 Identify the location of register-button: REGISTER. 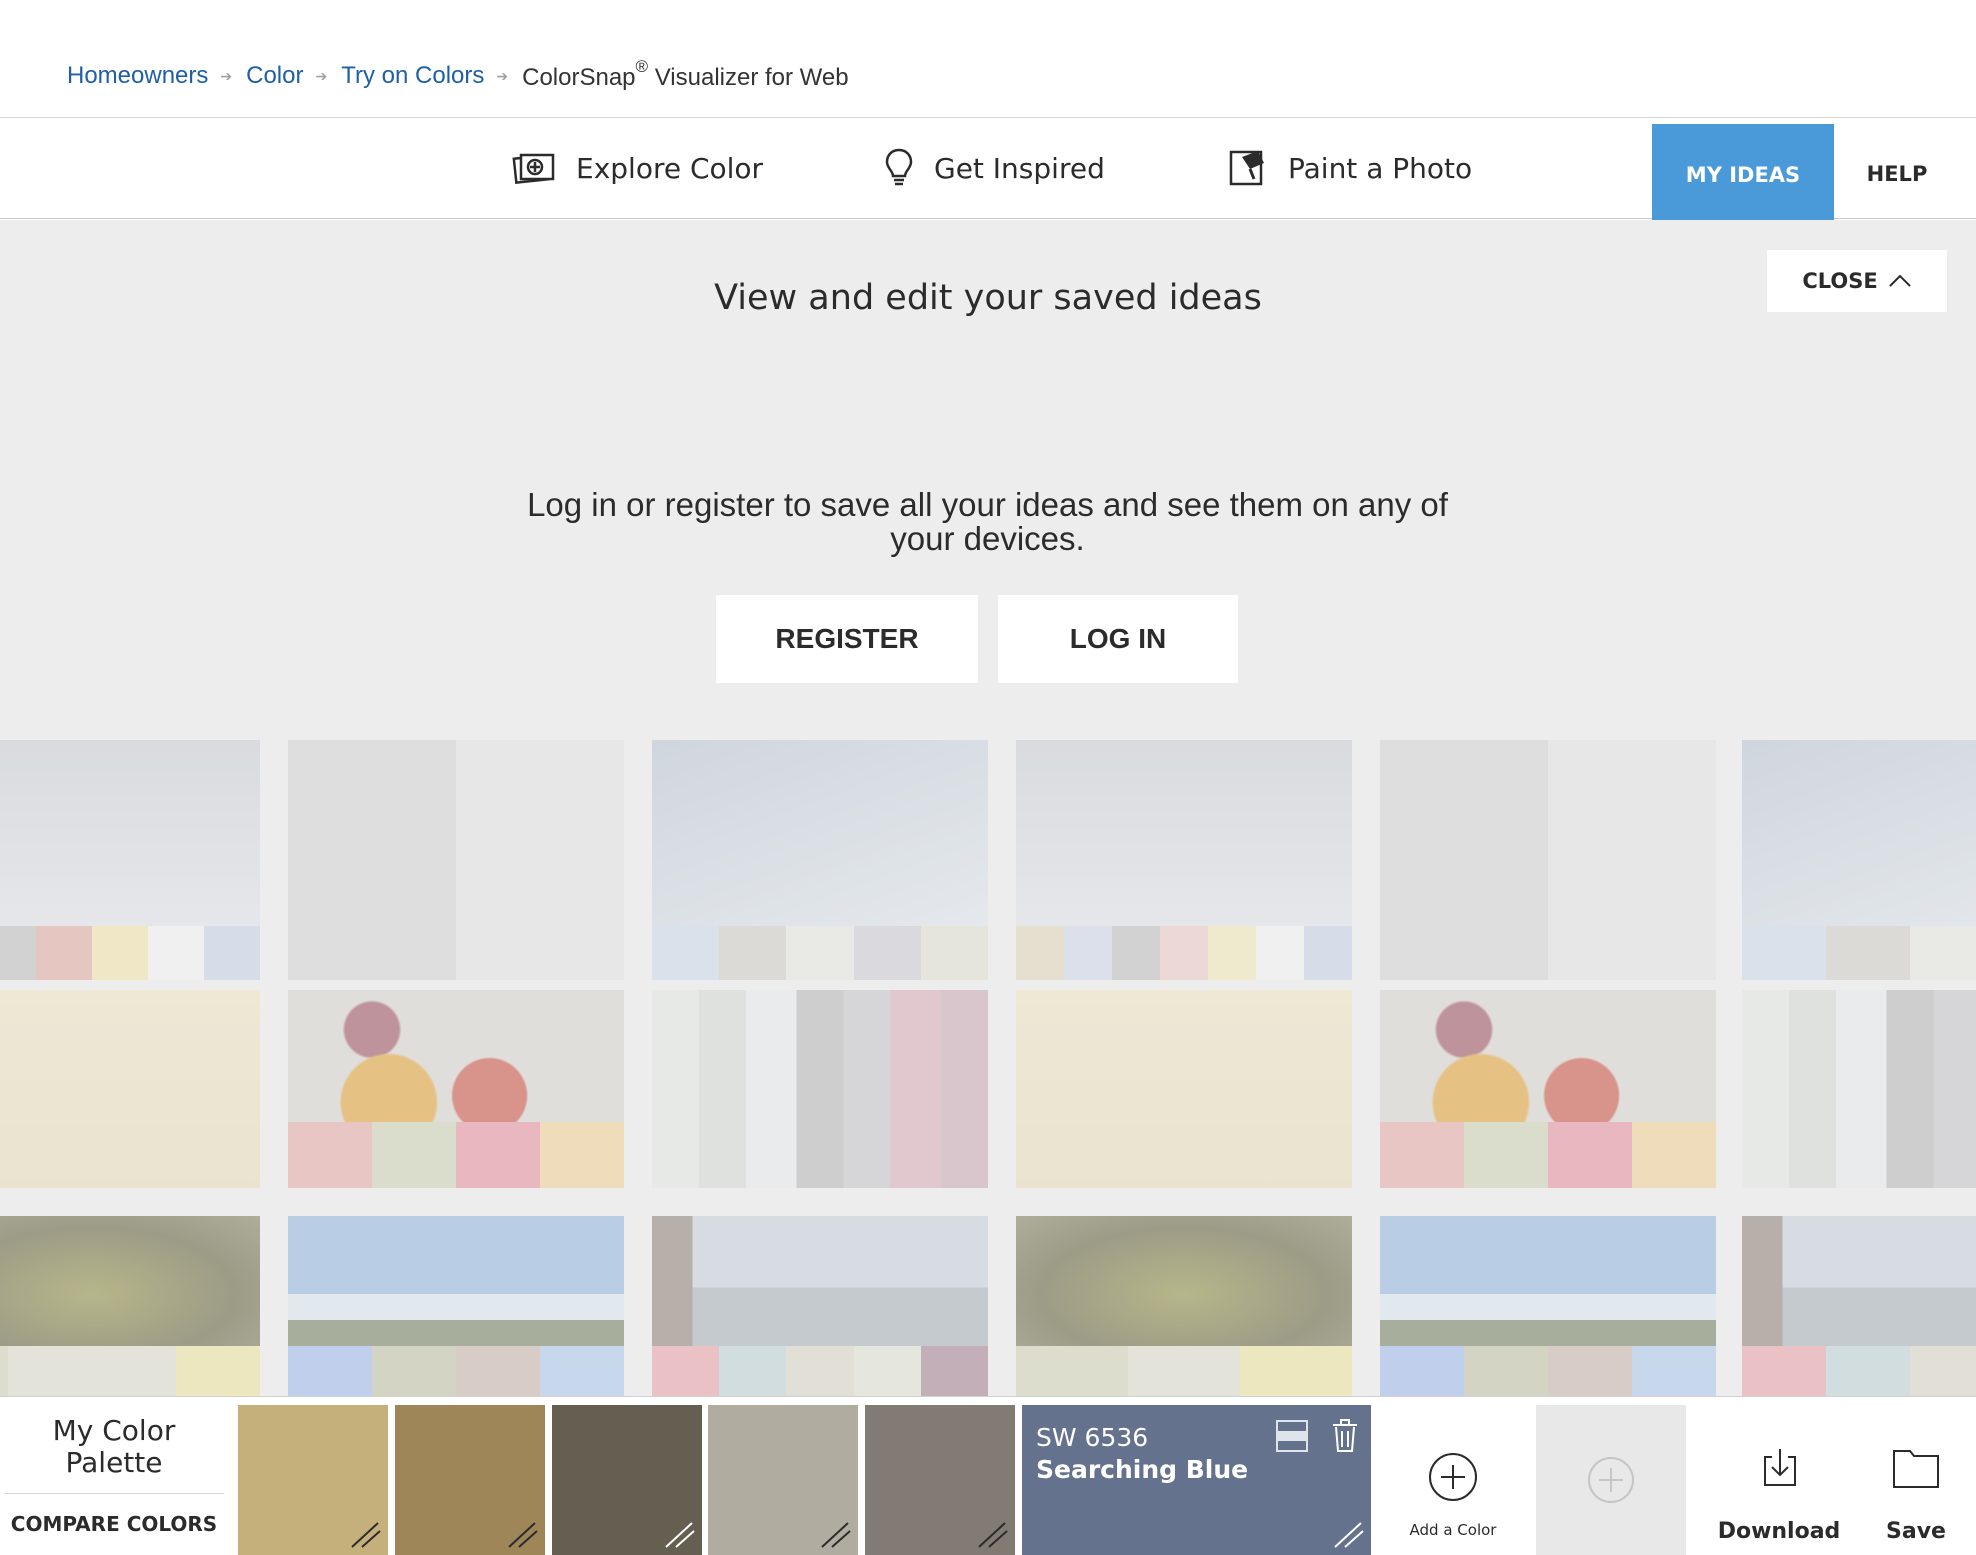
(847, 639).